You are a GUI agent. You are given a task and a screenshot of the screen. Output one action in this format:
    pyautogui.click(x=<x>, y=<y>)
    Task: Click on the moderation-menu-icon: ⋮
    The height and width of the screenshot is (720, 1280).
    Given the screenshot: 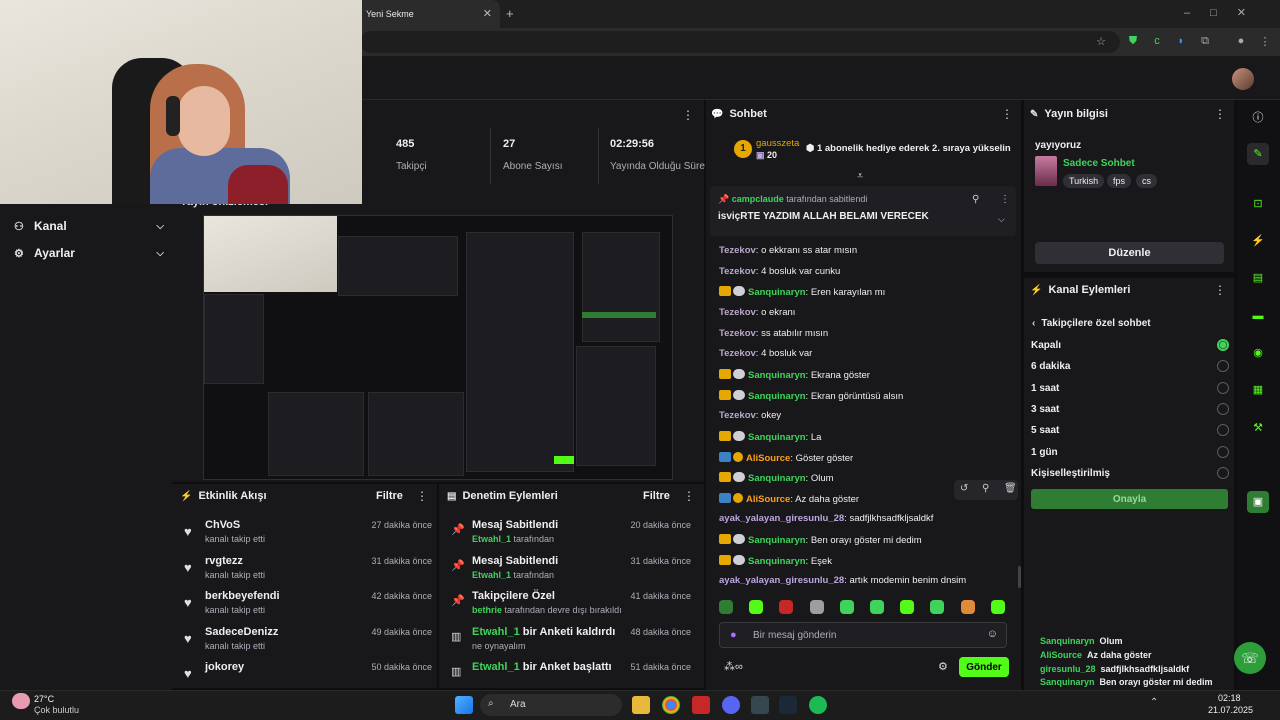 What is the action you would take?
    pyautogui.click(x=689, y=496)
    